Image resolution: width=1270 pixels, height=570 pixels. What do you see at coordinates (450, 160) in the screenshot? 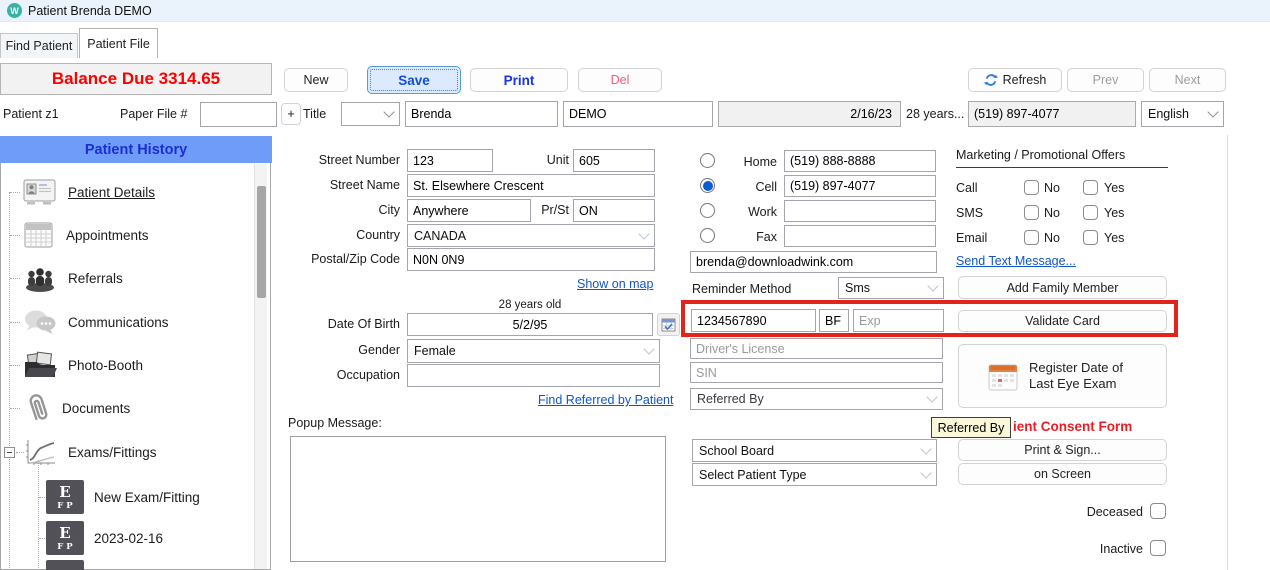
I see `street-number-input` at bounding box center [450, 160].